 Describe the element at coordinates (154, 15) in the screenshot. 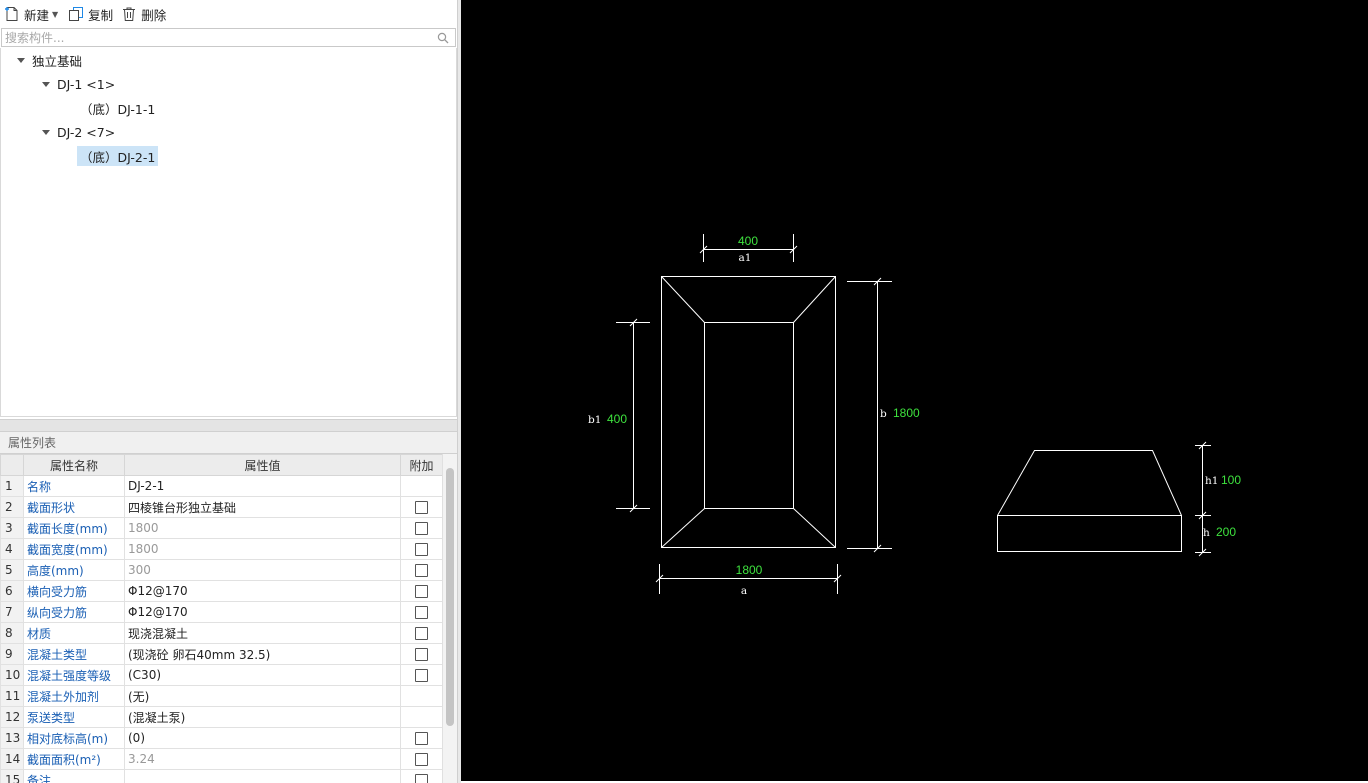

I see `delete-button-label: 删除` at that location.